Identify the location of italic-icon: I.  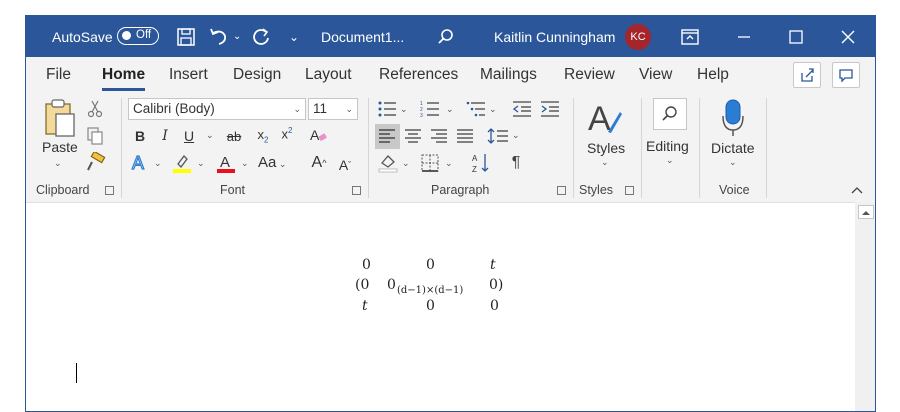
(165, 136).